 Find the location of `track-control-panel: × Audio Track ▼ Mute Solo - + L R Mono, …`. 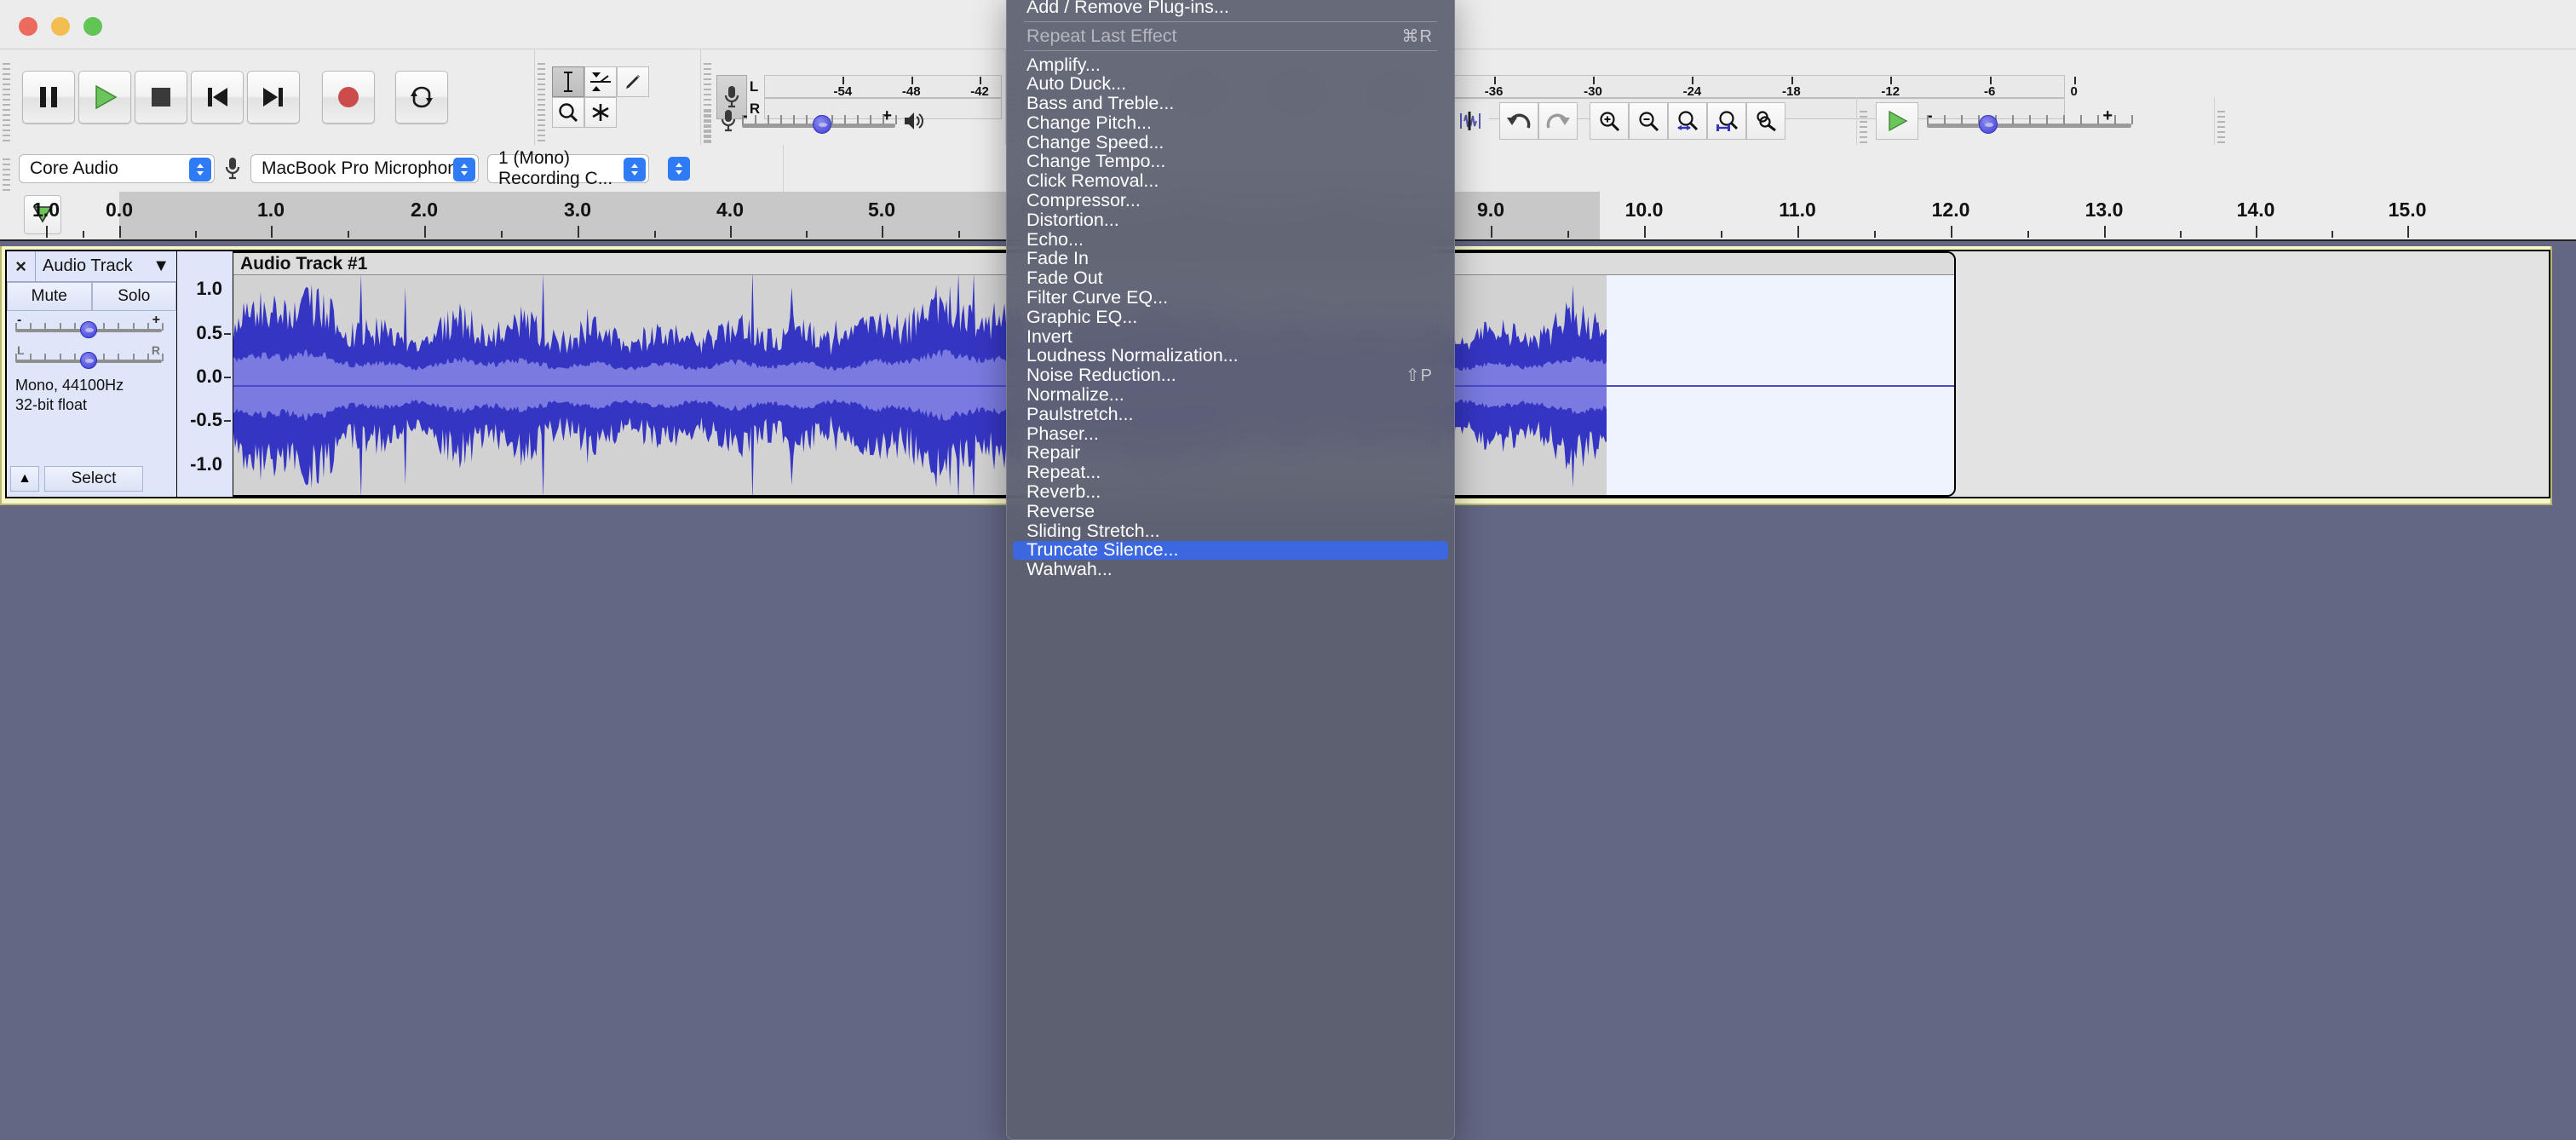

track-control-panel: × Audio Track ▼ Mute Solo - + L R Mono, … is located at coordinates (92, 374).